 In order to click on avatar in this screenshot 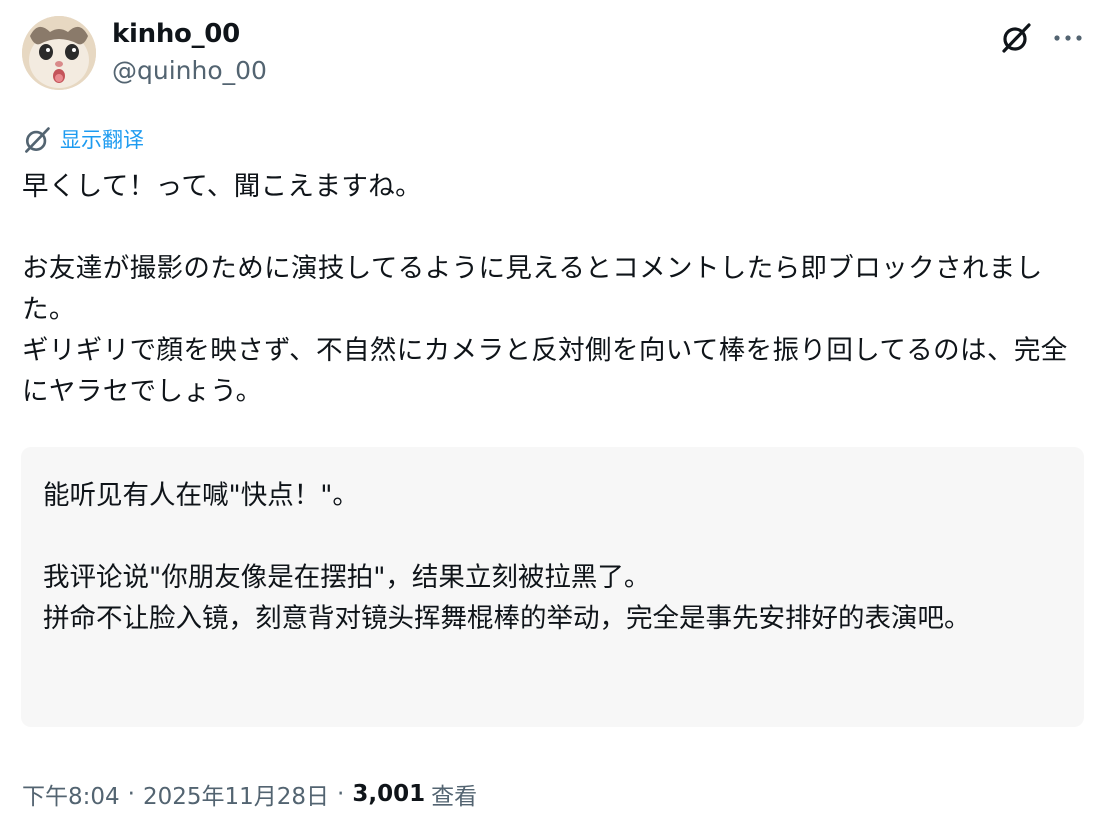, I will do `click(59, 53)`.